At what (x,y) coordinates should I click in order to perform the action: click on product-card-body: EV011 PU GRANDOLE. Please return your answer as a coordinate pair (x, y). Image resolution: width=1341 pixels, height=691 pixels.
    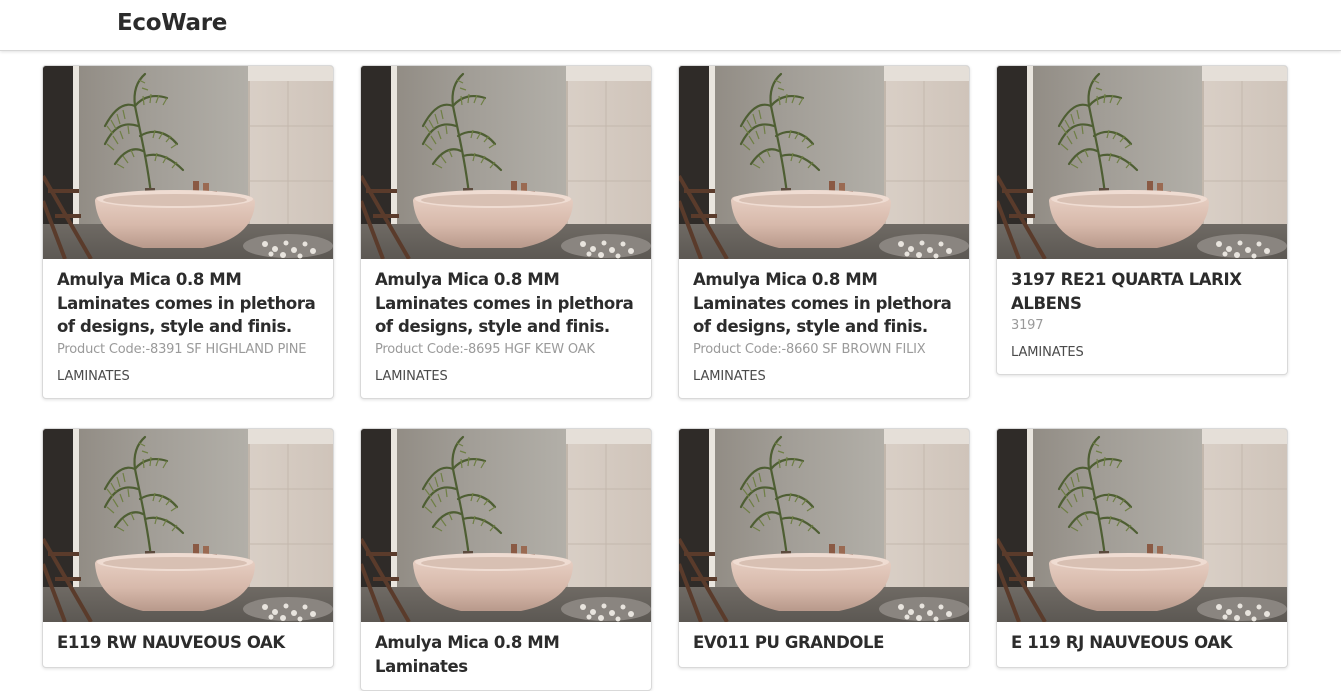
    Looking at the image, I should click on (824, 644).